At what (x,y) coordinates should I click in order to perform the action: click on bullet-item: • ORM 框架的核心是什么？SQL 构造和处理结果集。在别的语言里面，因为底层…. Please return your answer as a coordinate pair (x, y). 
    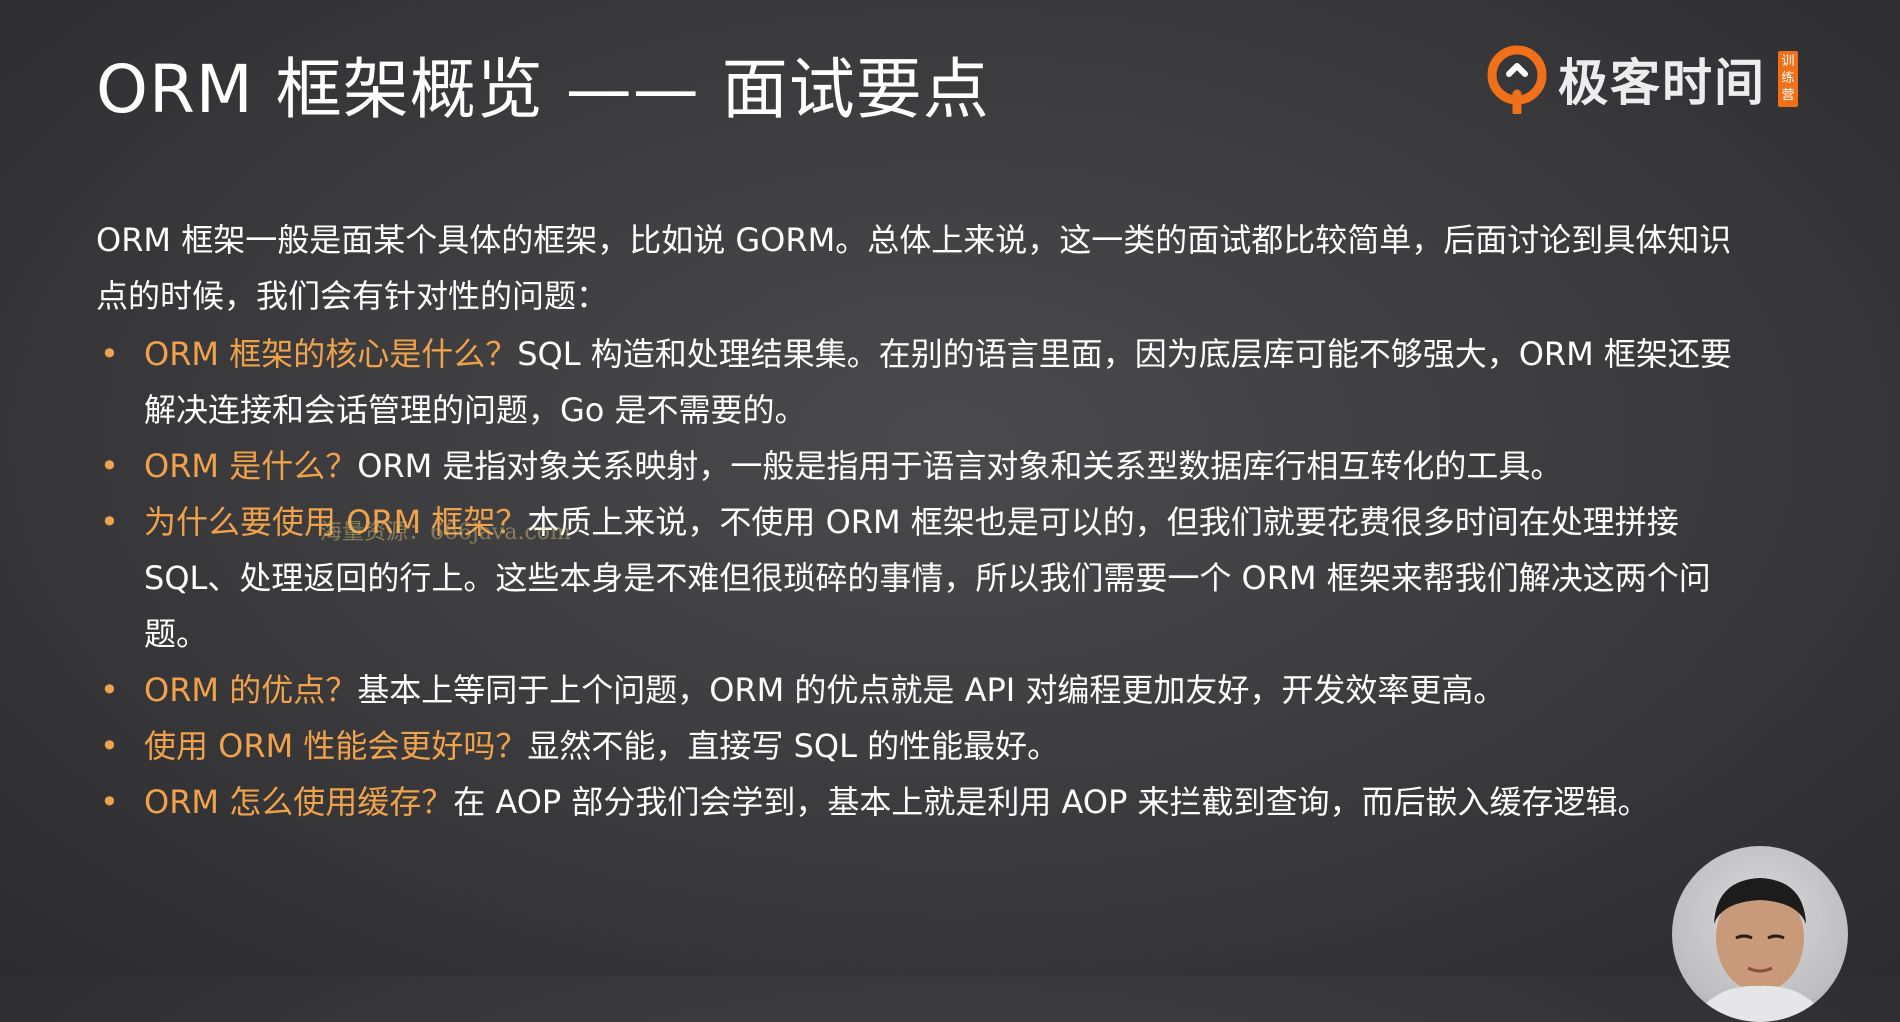
    Looking at the image, I should click on (926, 382).